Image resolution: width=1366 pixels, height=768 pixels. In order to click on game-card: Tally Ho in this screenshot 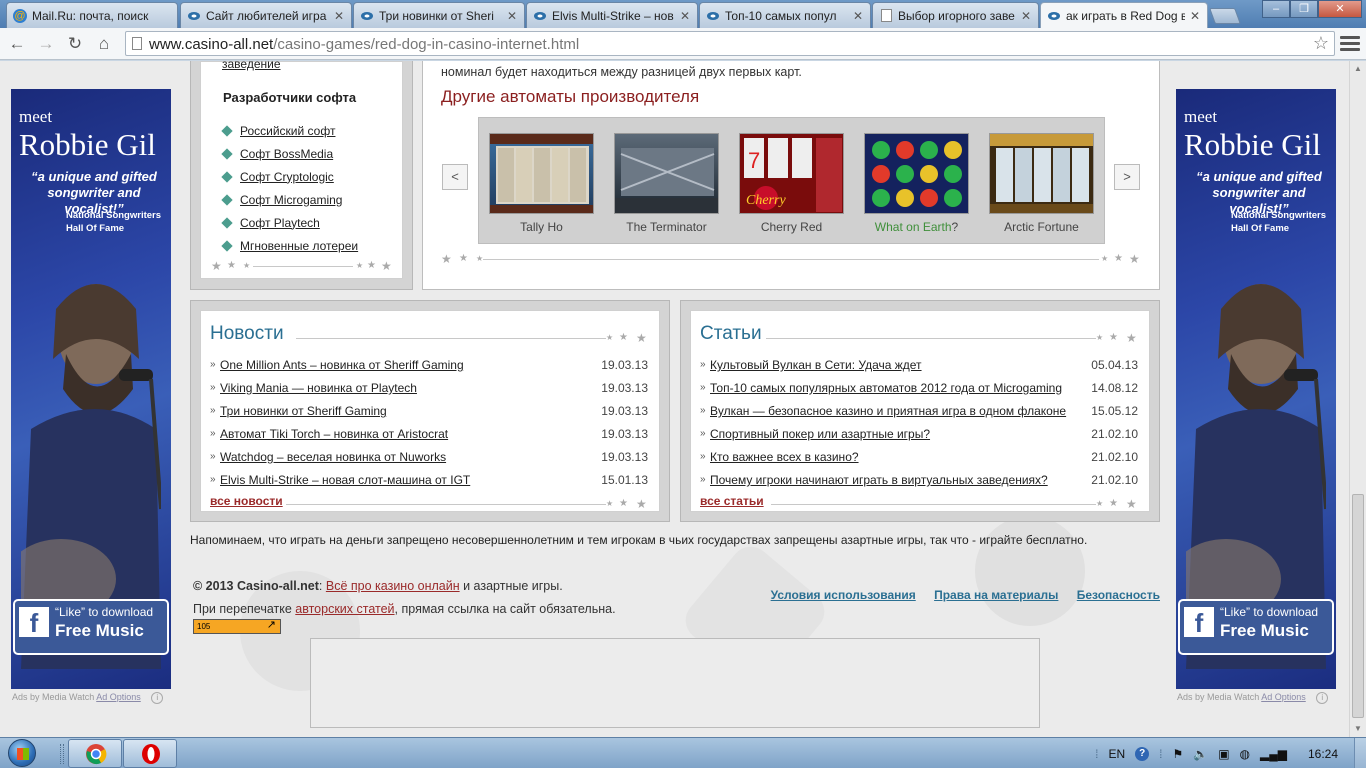, I will do `click(541, 183)`.